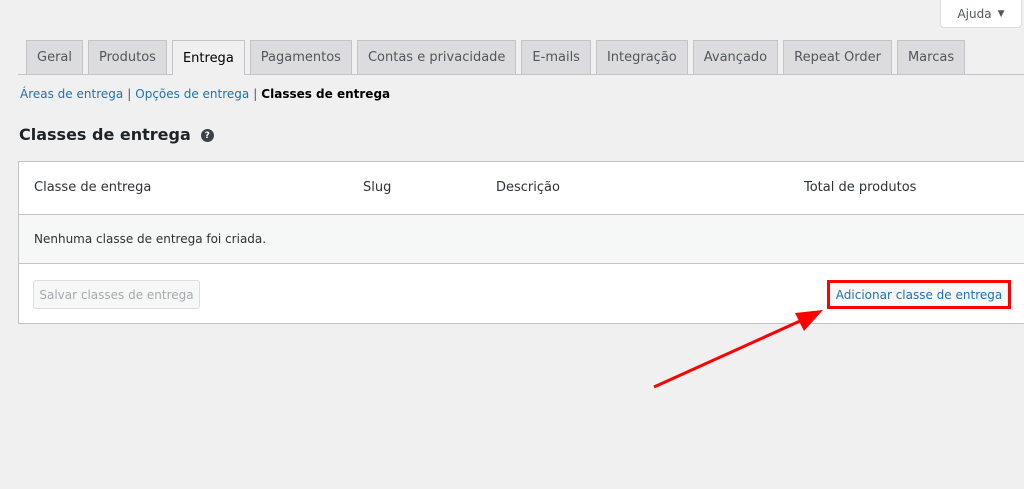 Image resolution: width=1024 pixels, height=489 pixels. What do you see at coordinates (974, 13) in the screenshot?
I see `help-label: Ajuda` at bounding box center [974, 13].